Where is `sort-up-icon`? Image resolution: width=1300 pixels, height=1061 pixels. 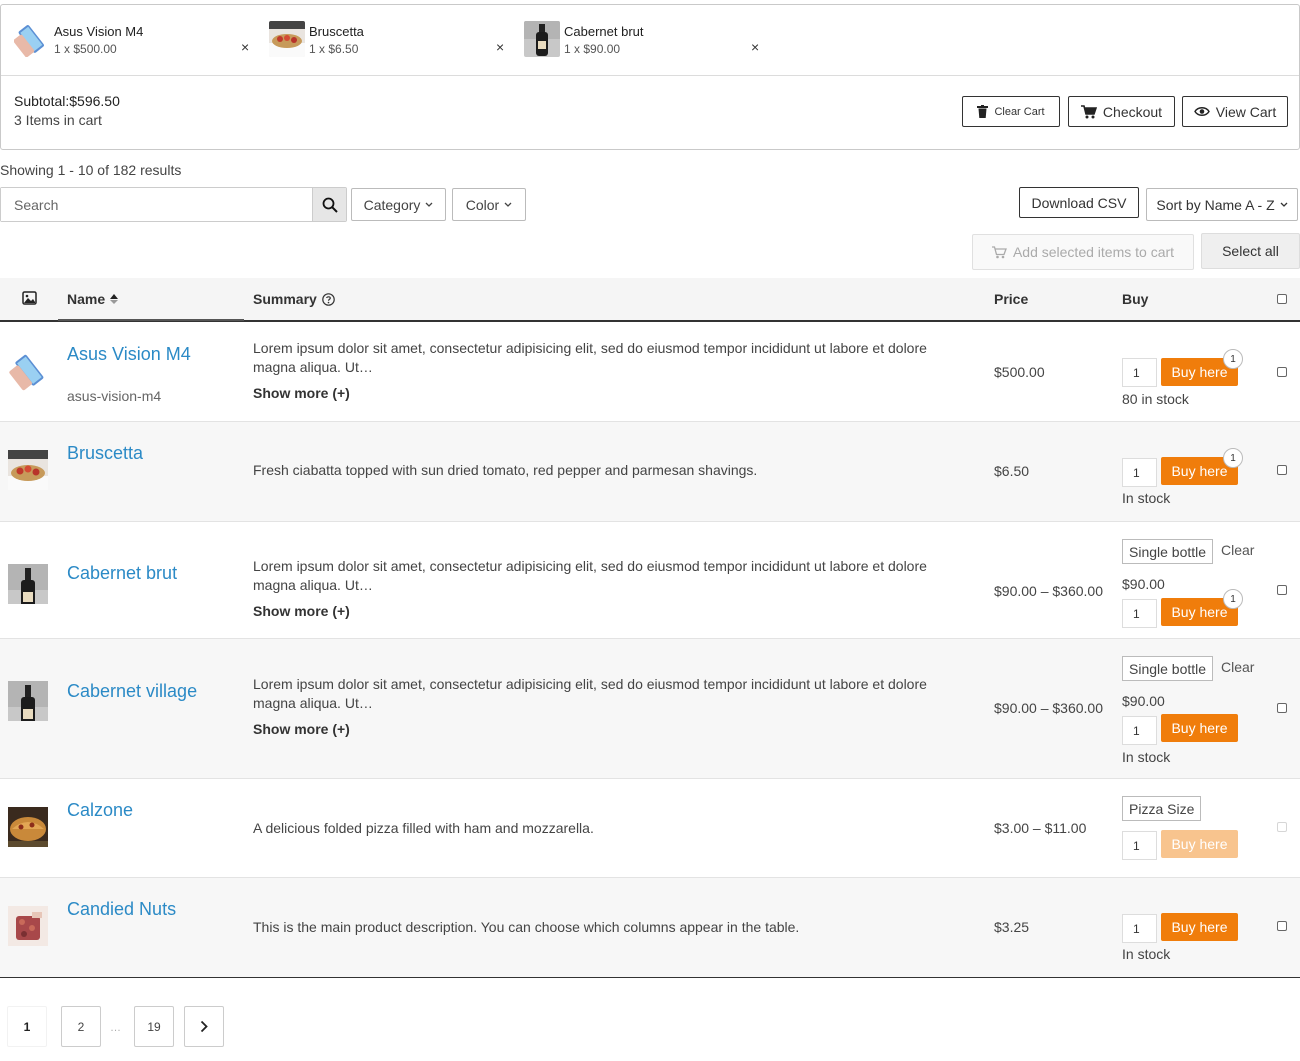
sort-up-icon is located at coordinates (114, 299).